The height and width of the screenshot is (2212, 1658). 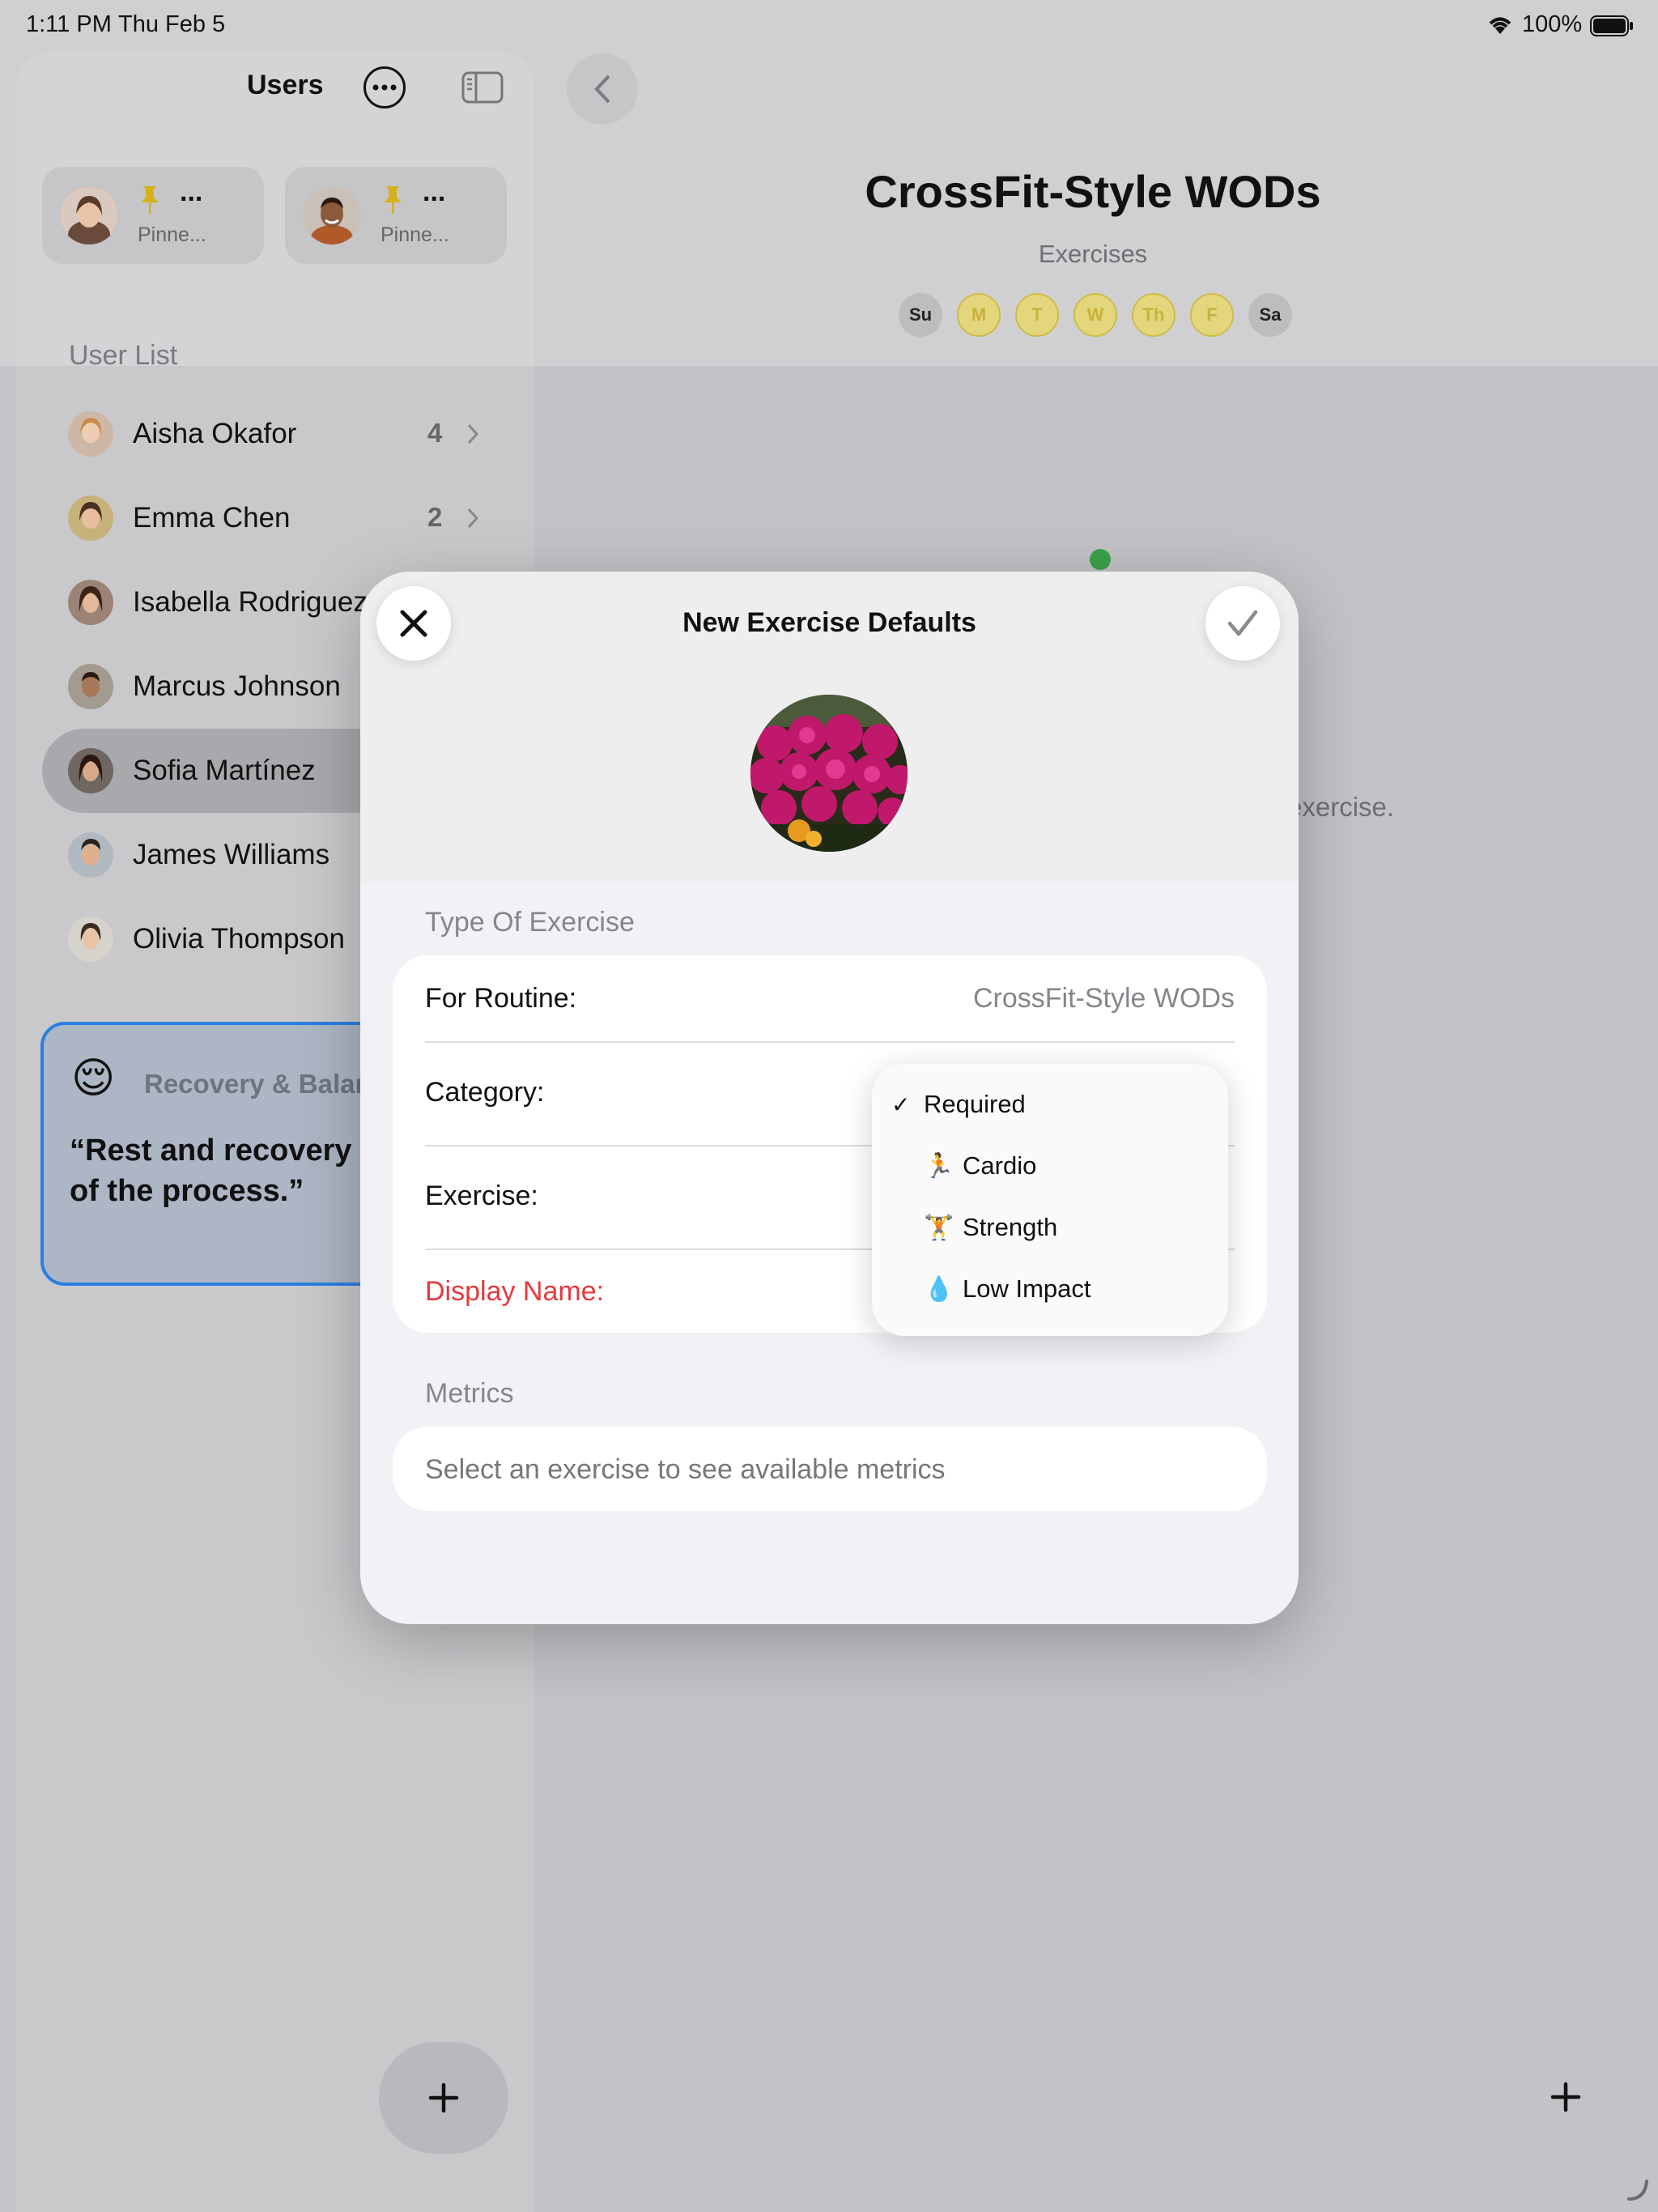 I want to click on confirm-button, so click(x=1242, y=623).